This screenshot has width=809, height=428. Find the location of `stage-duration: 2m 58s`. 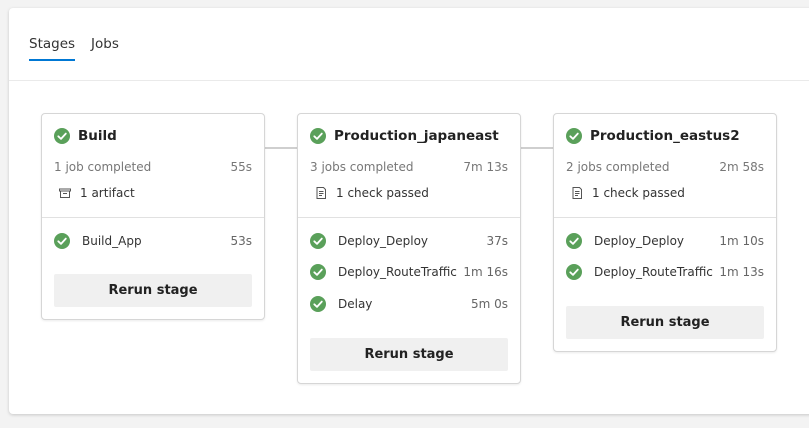

stage-duration: 2m 58s is located at coordinates (741, 167).